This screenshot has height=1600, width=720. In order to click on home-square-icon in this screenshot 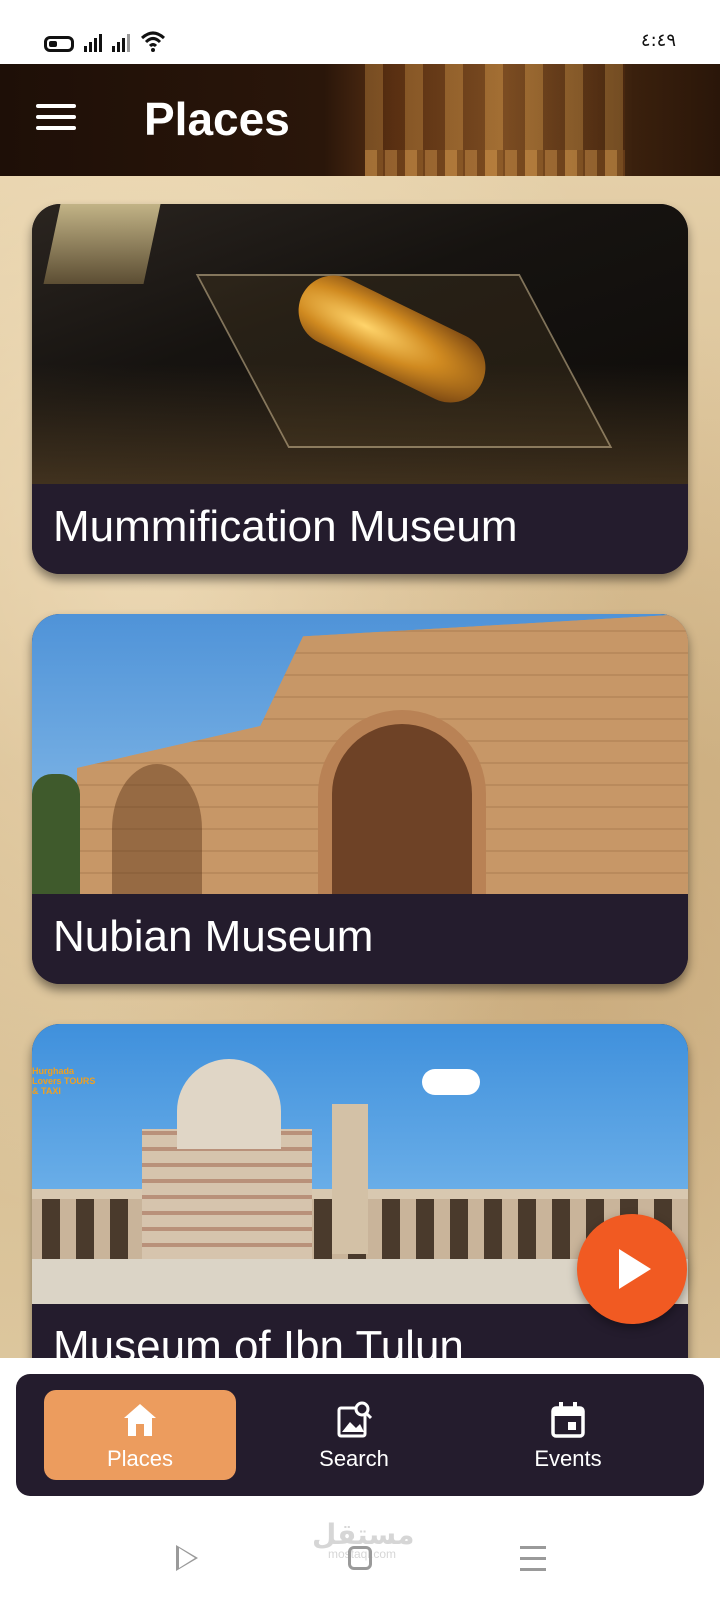, I will do `click(360, 1558)`.